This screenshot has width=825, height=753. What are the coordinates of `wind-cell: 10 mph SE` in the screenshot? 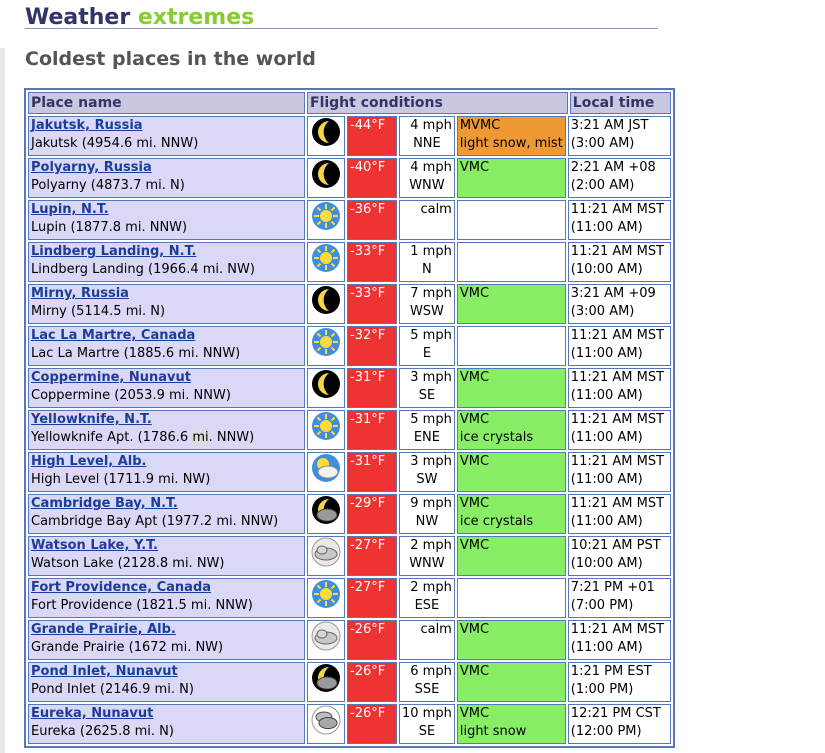 It's located at (427, 724).